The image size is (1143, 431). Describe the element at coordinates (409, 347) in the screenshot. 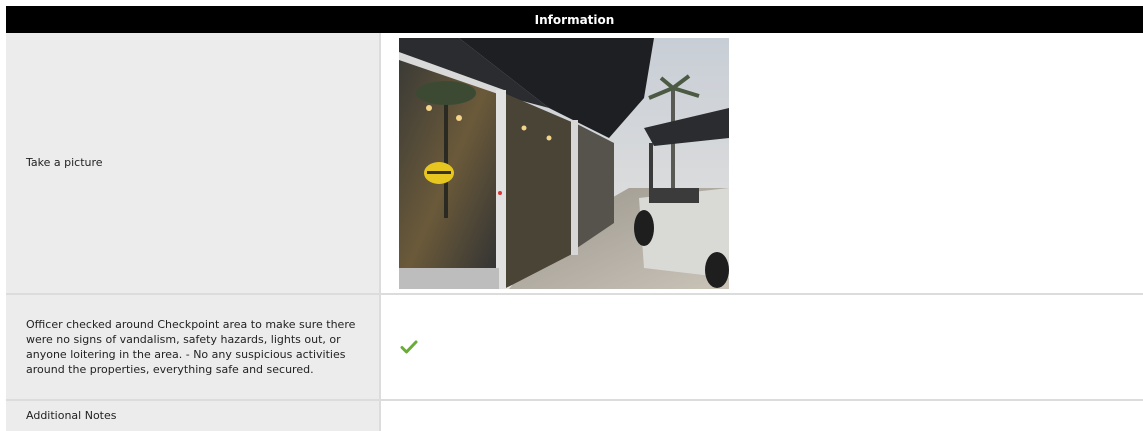

I see `checkmark-icon` at that location.